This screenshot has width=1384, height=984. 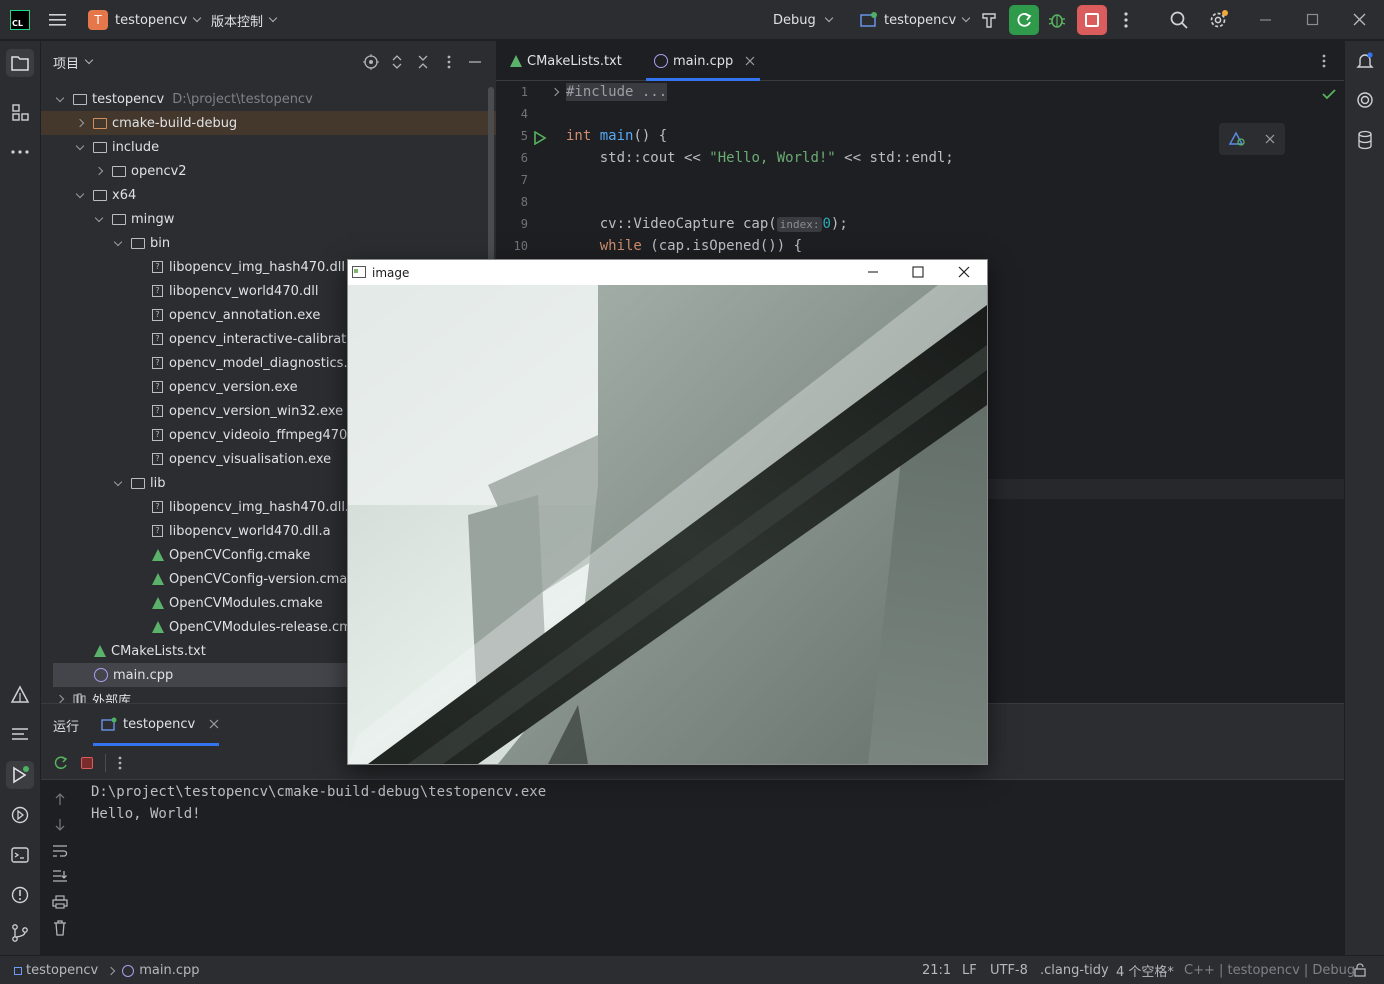 I want to click on bug-icon, so click(x=1057, y=21).